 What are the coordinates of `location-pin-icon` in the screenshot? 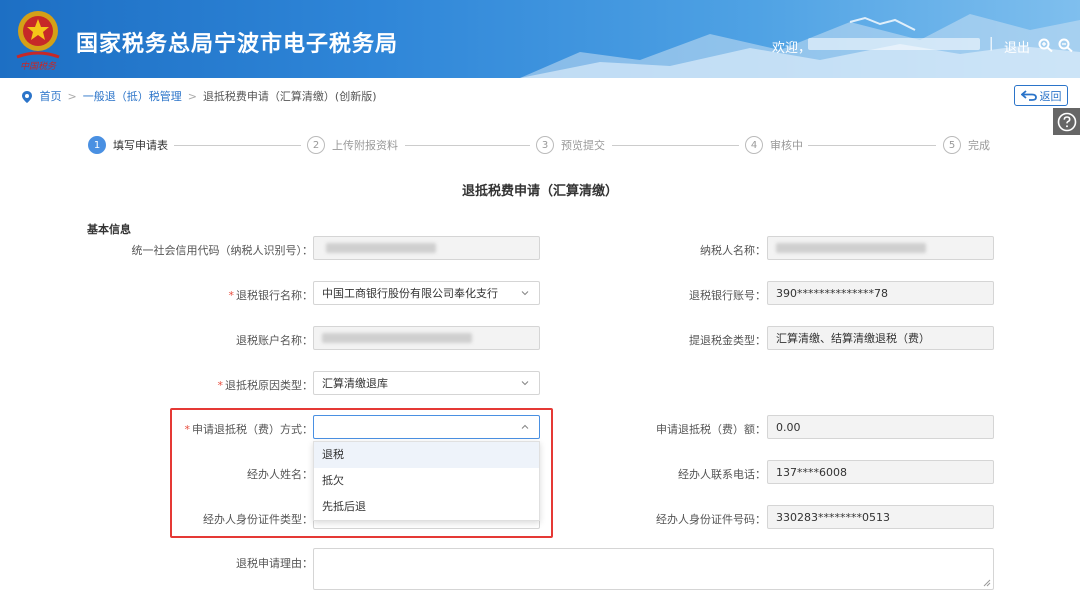 It's located at (27, 97).